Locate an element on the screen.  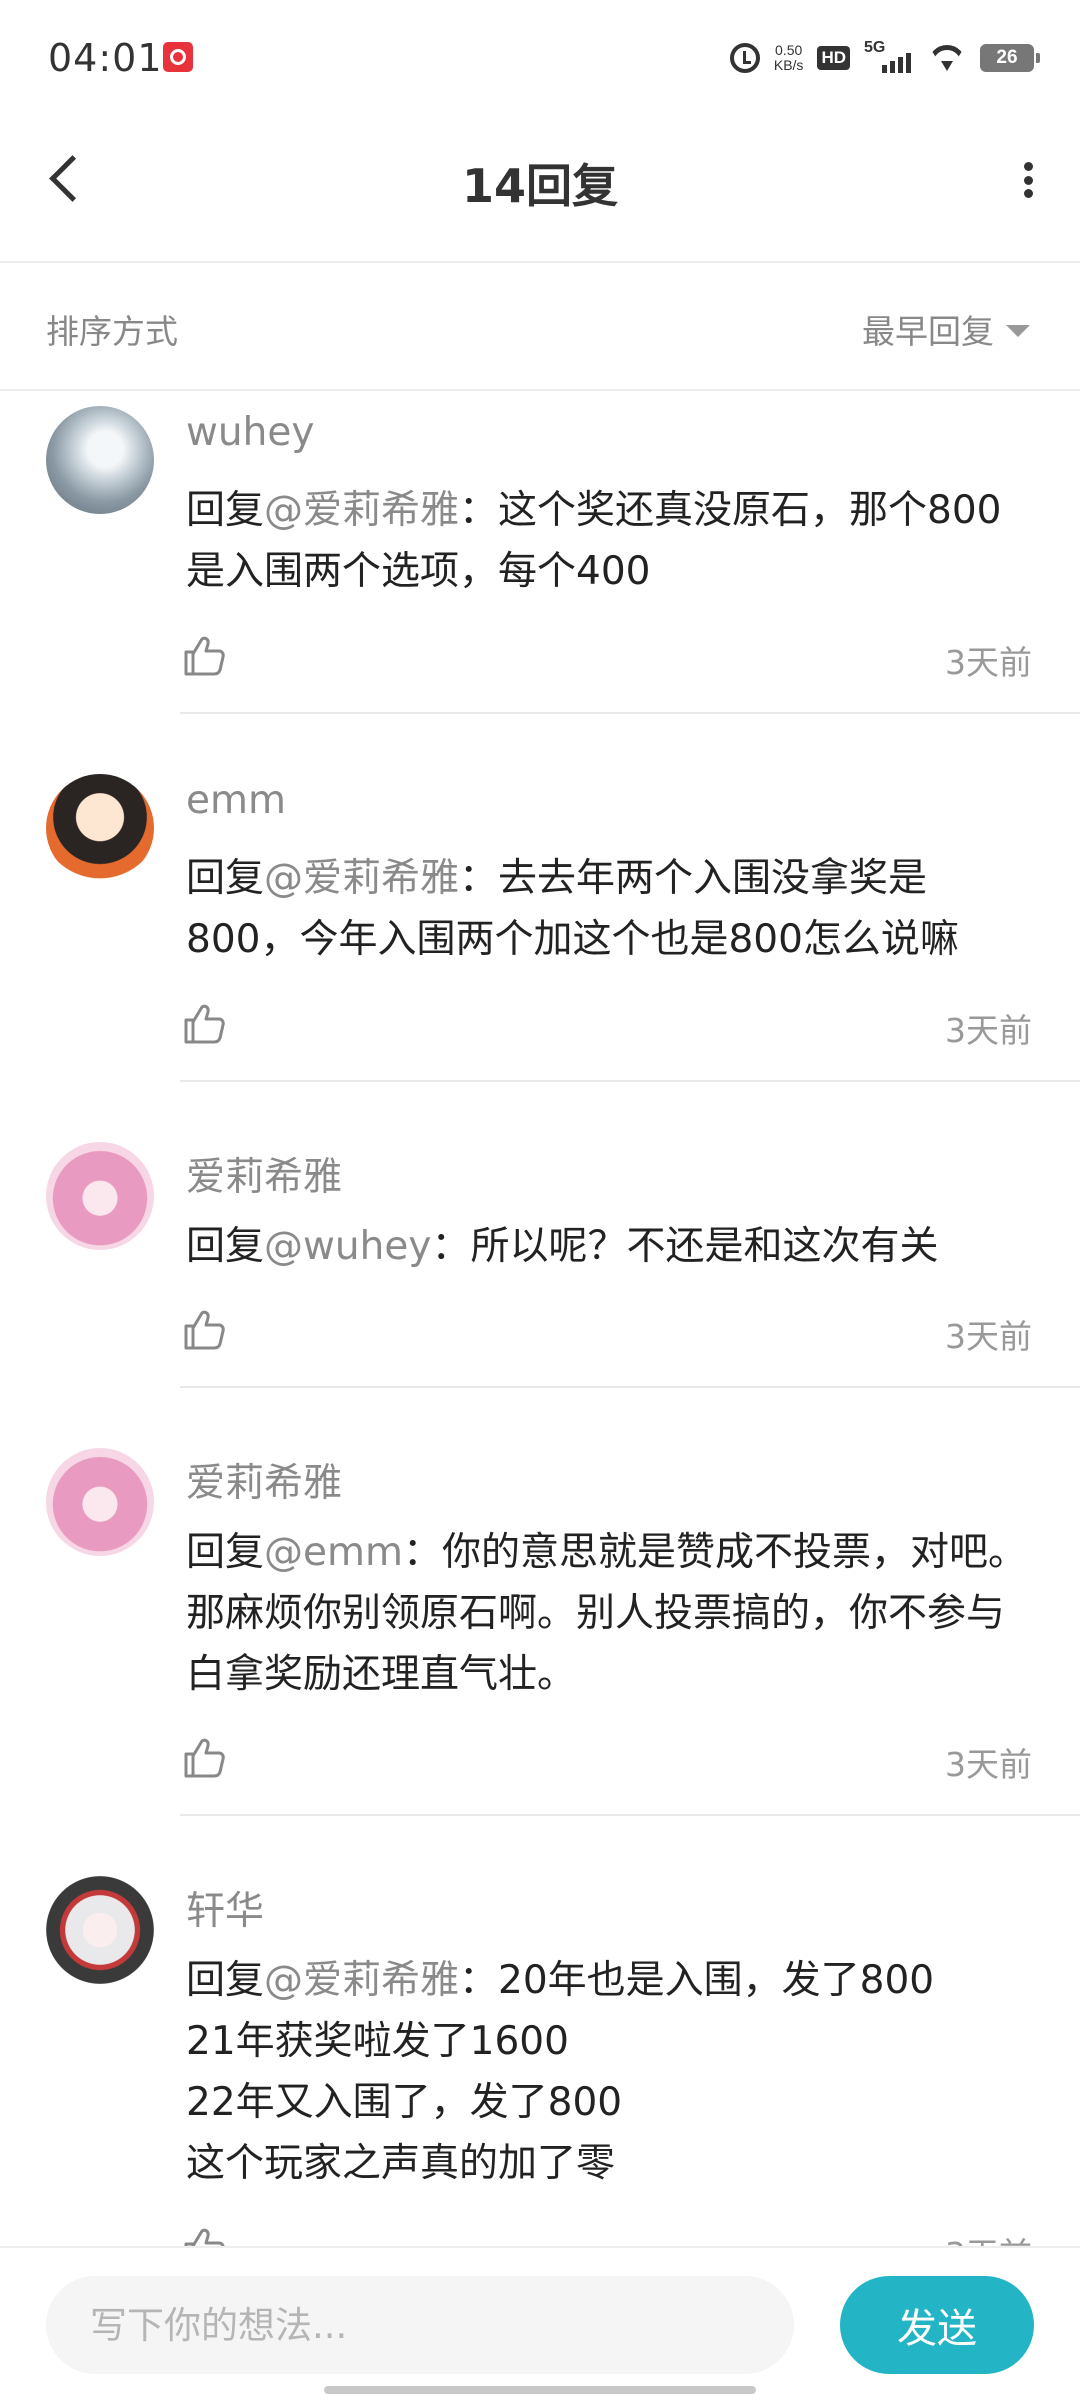
sort-selected-value: 最早回复 is located at coordinates (928, 331).